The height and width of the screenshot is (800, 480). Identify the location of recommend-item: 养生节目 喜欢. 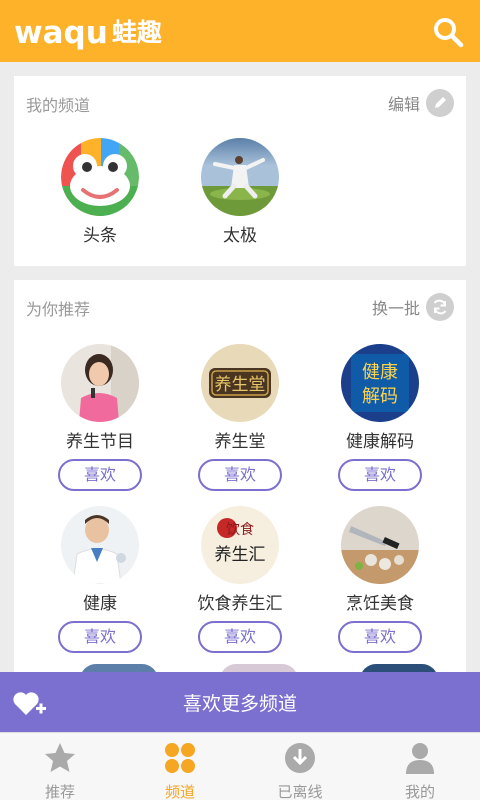
(100, 417).